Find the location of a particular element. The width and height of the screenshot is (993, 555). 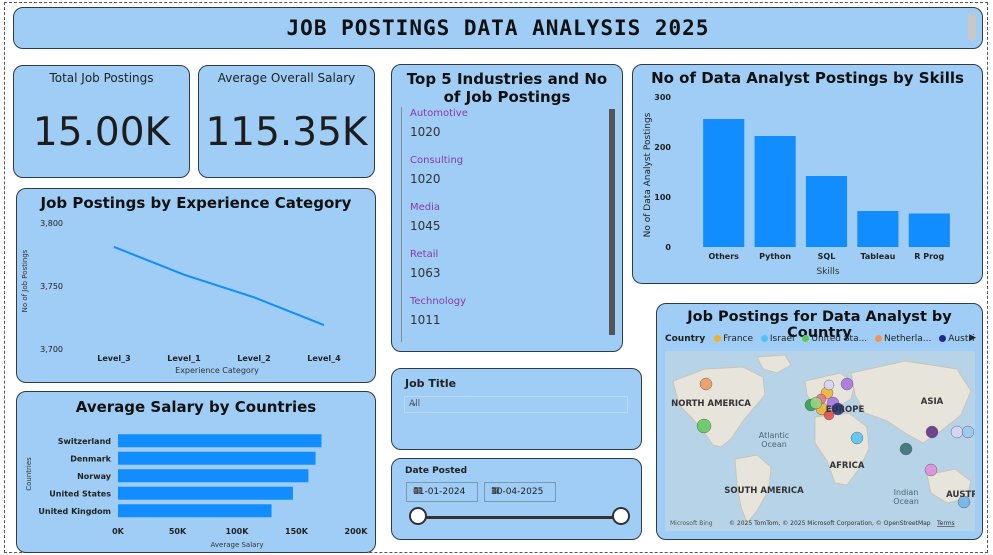

x-tick-label: Level_1 is located at coordinates (184, 358).